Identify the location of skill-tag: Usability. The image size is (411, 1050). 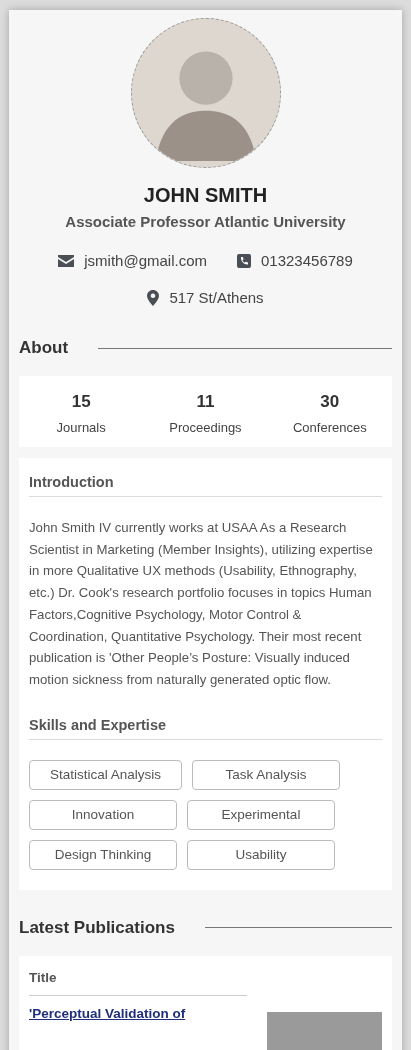
(261, 854).